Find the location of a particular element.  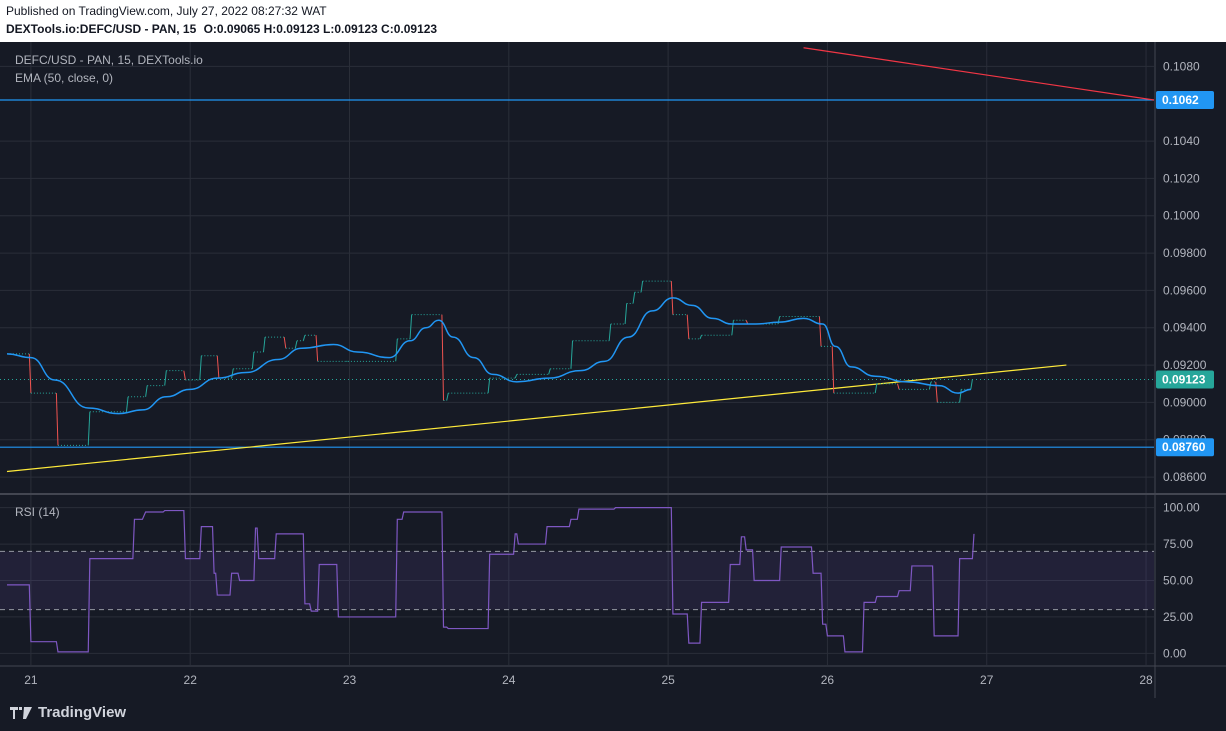

price-tick-label: 0.08600 is located at coordinates (1185, 477).